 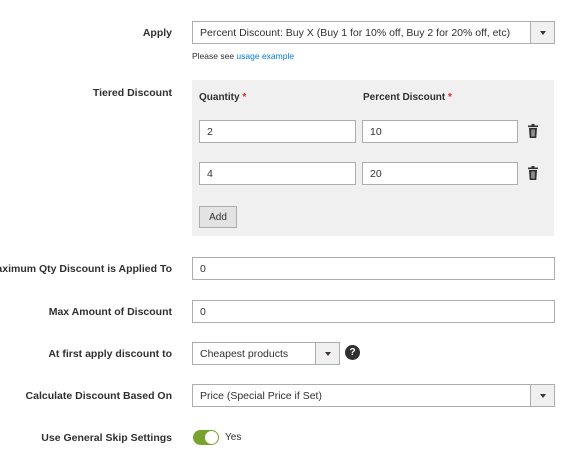 I want to click on apply-note: Please see usage example, so click(x=243, y=56).